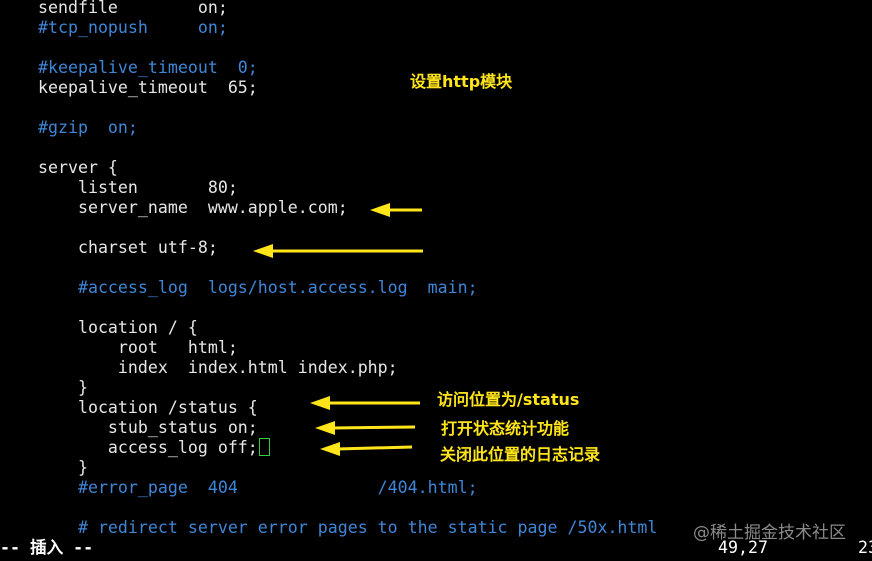 The height and width of the screenshot is (561, 872). I want to click on watermark: @稀土掘金技术社区, so click(769, 533).